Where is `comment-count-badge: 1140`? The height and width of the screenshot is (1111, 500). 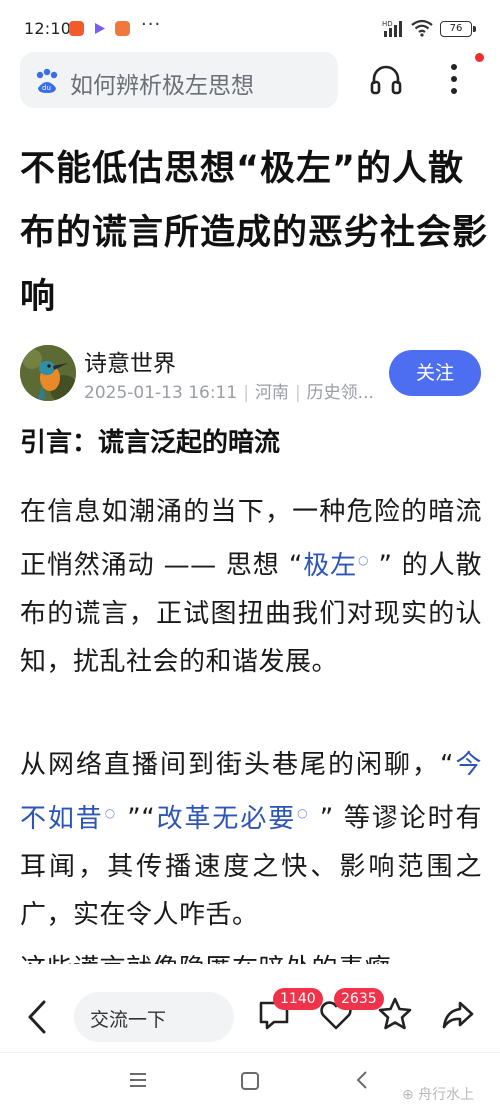
comment-count-badge: 1140 is located at coordinates (298, 999).